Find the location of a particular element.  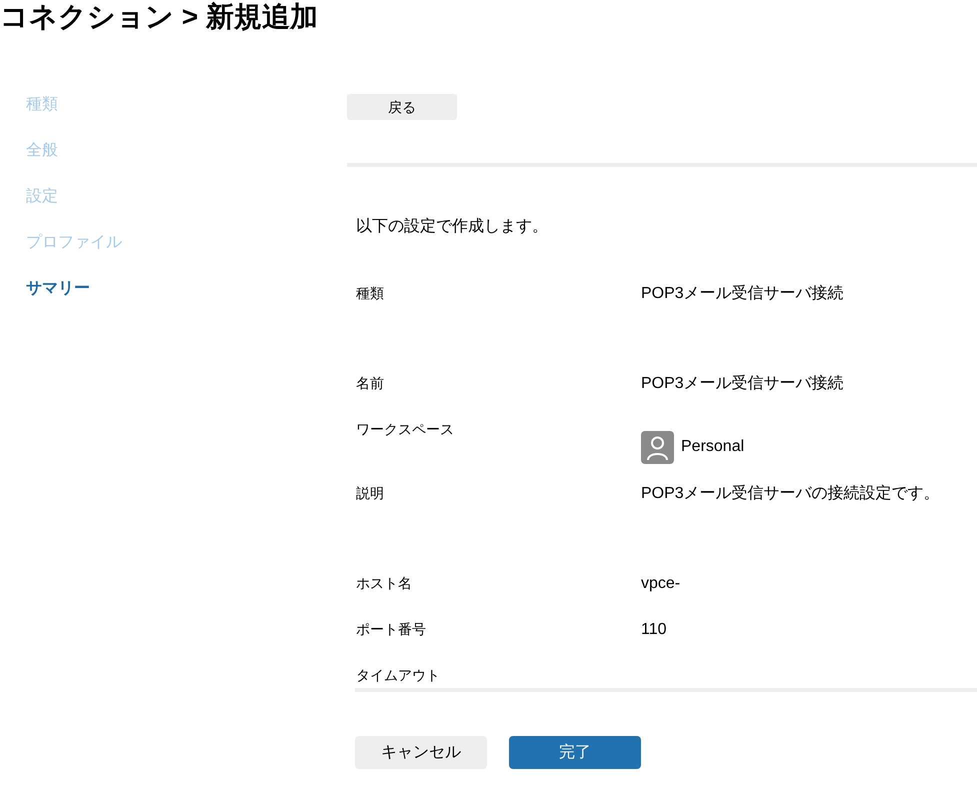

field-label: 種類 is located at coordinates (370, 293).